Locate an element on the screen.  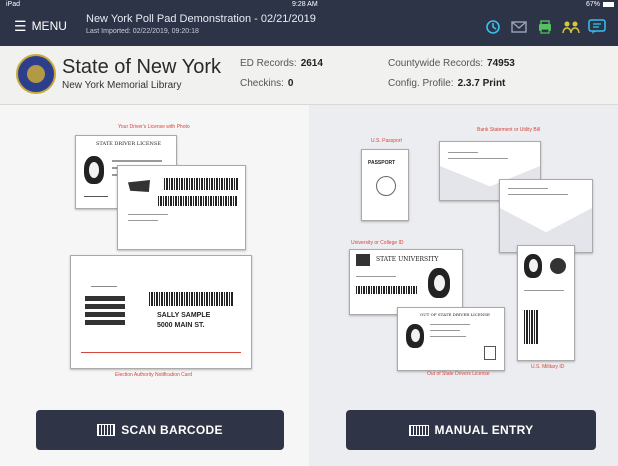
countywide-records: Countywide Records: 74953 is located at coordinates (451, 63).